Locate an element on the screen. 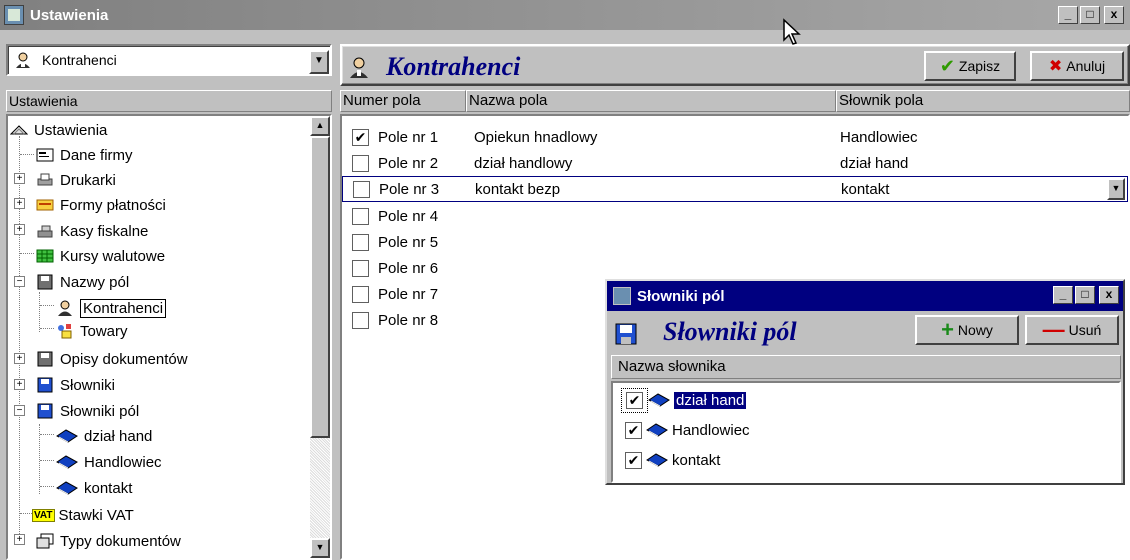 Image resolution: width=1130 pixels, height=560 pixels. new-label: Nowy is located at coordinates (975, 330).